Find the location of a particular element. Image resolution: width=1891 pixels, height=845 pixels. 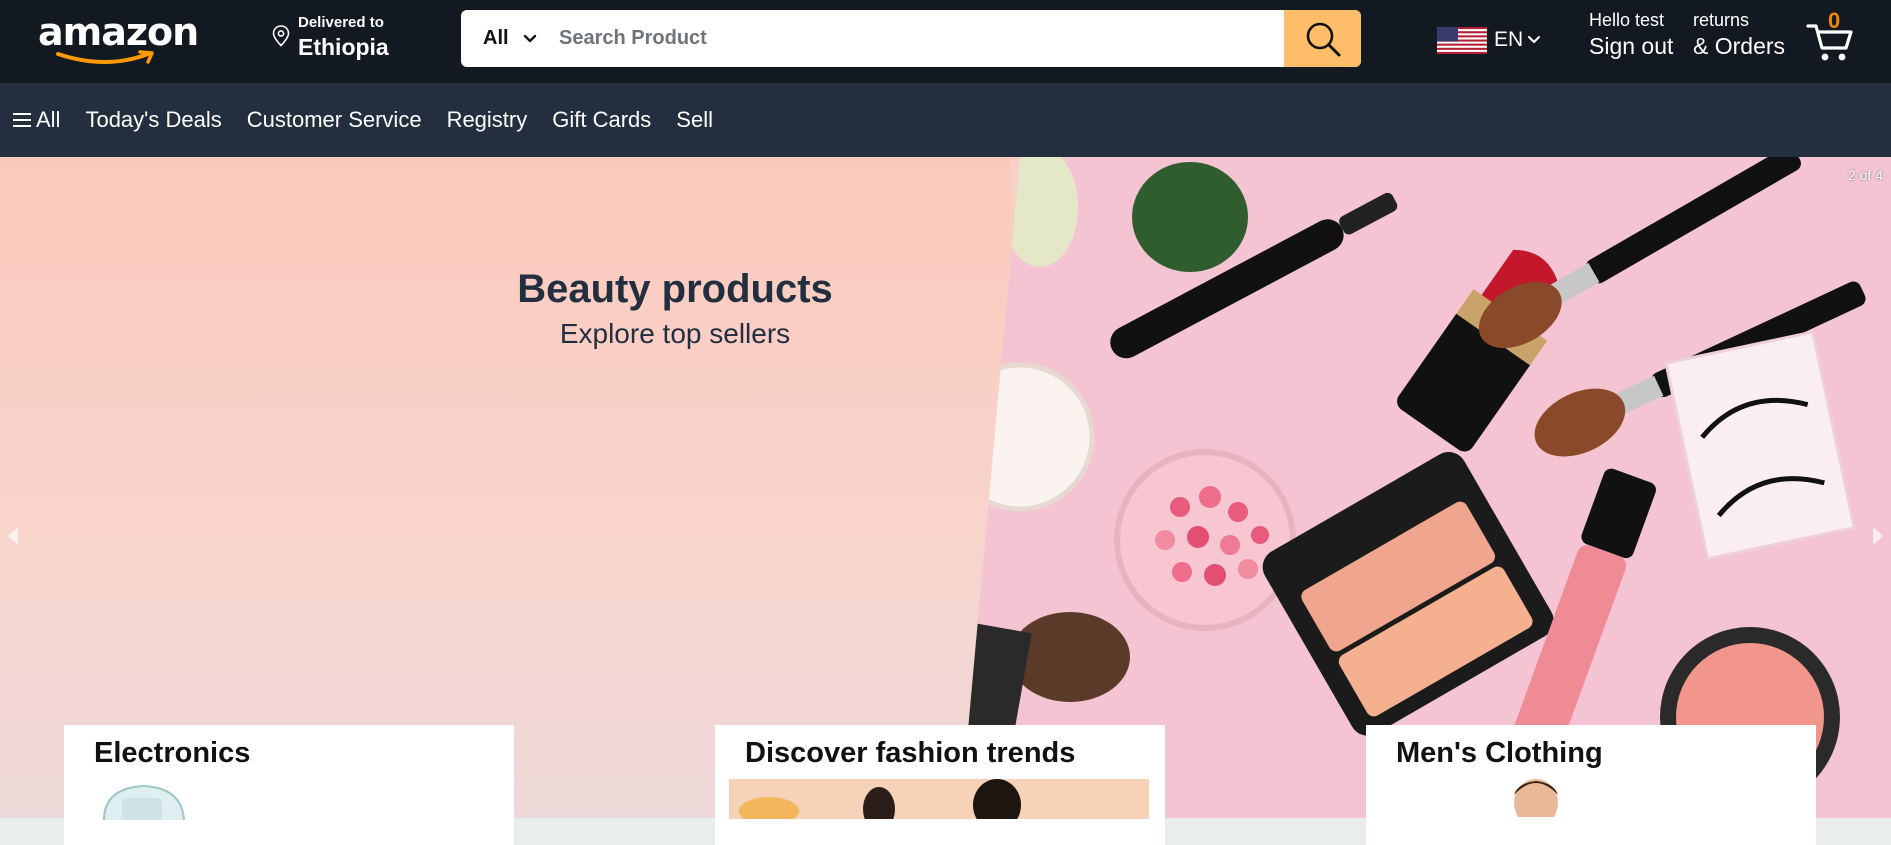

carousel-prev-button is located at coordinates (13, 538).